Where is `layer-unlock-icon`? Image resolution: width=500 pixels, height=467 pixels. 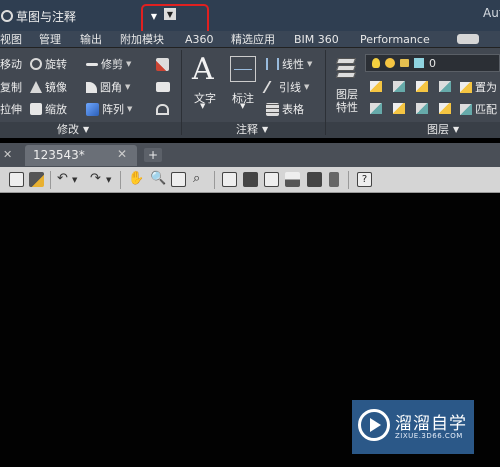 layer-unlock-icon is located at coordinates (445, 108).